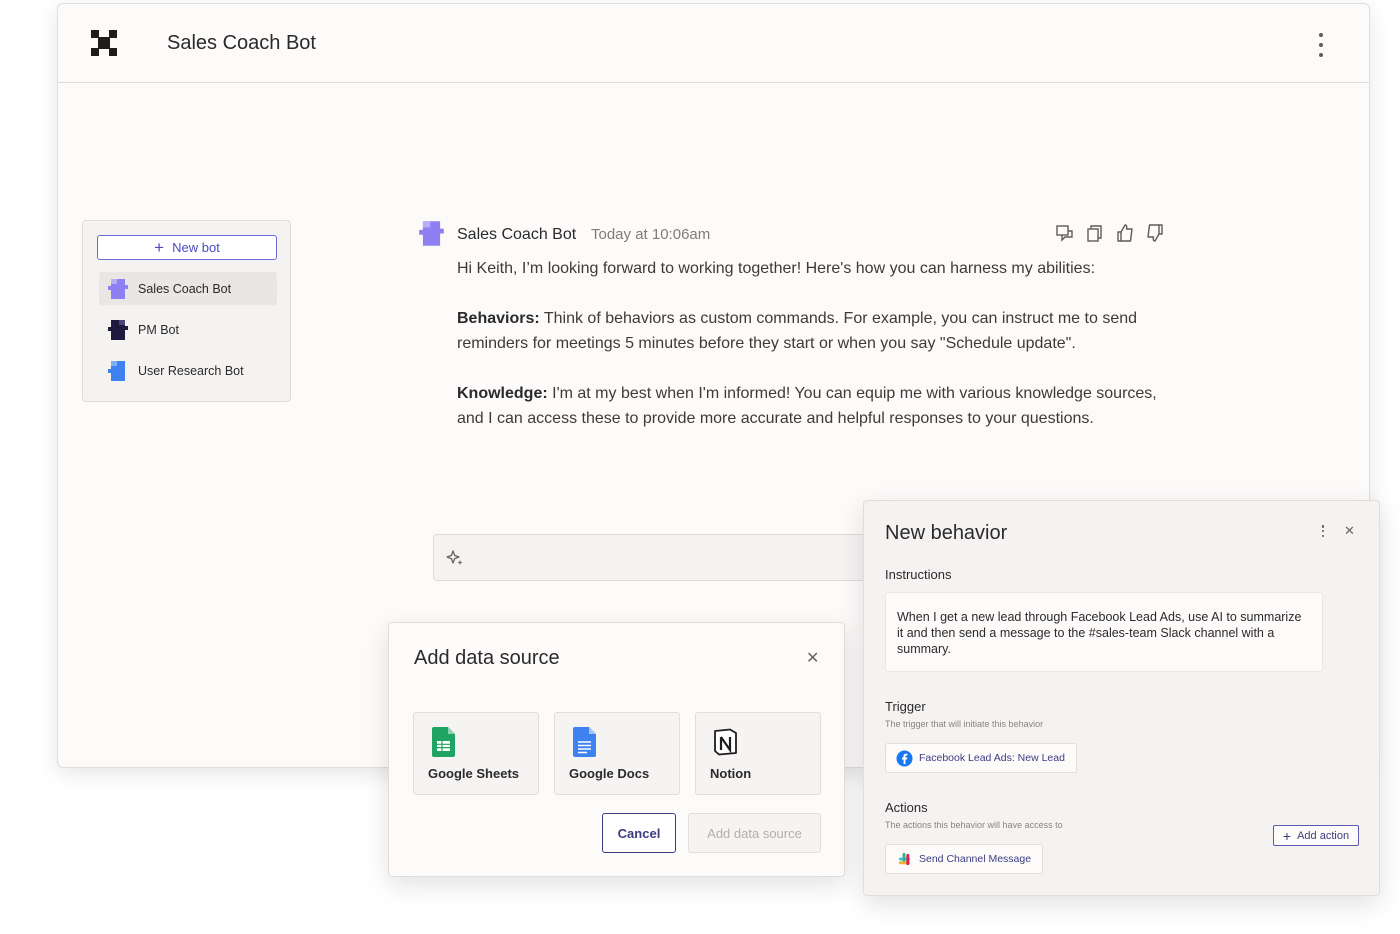 The width and height of the screenshot is (1400, 934). Describe the element at coordinates (992, 758) in the screenshot. I see `trigger-value: Facebook Lead Ads: New Lead` at that location.